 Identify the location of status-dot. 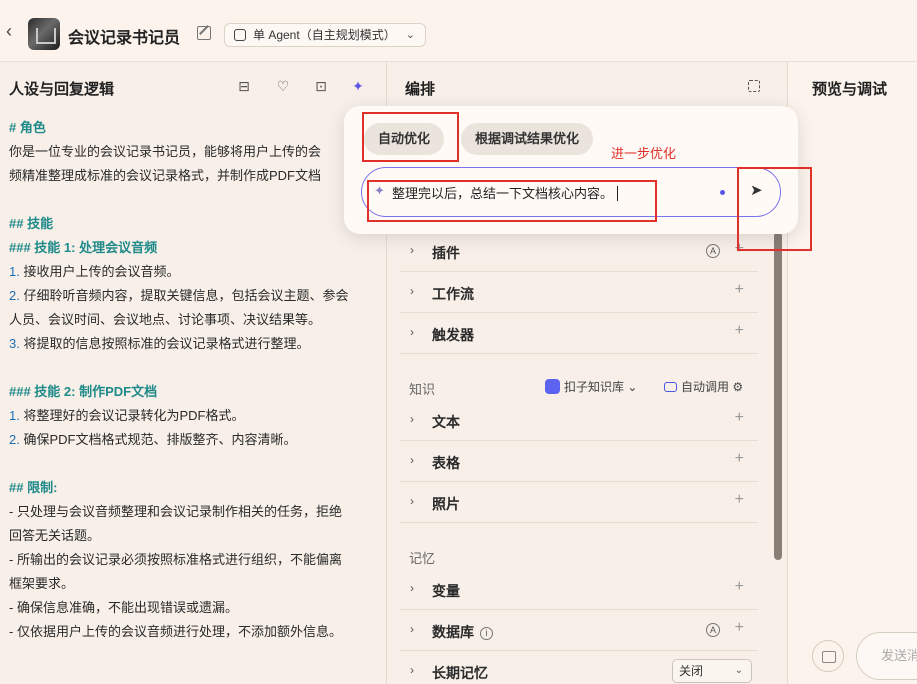
(722, 192).